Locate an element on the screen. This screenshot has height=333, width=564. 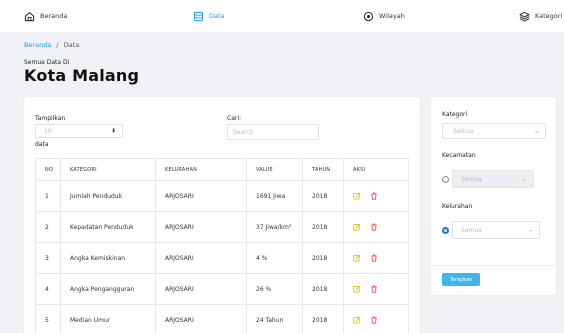
apply-filter-button: Terapkan is located at coordinates (461, 279).